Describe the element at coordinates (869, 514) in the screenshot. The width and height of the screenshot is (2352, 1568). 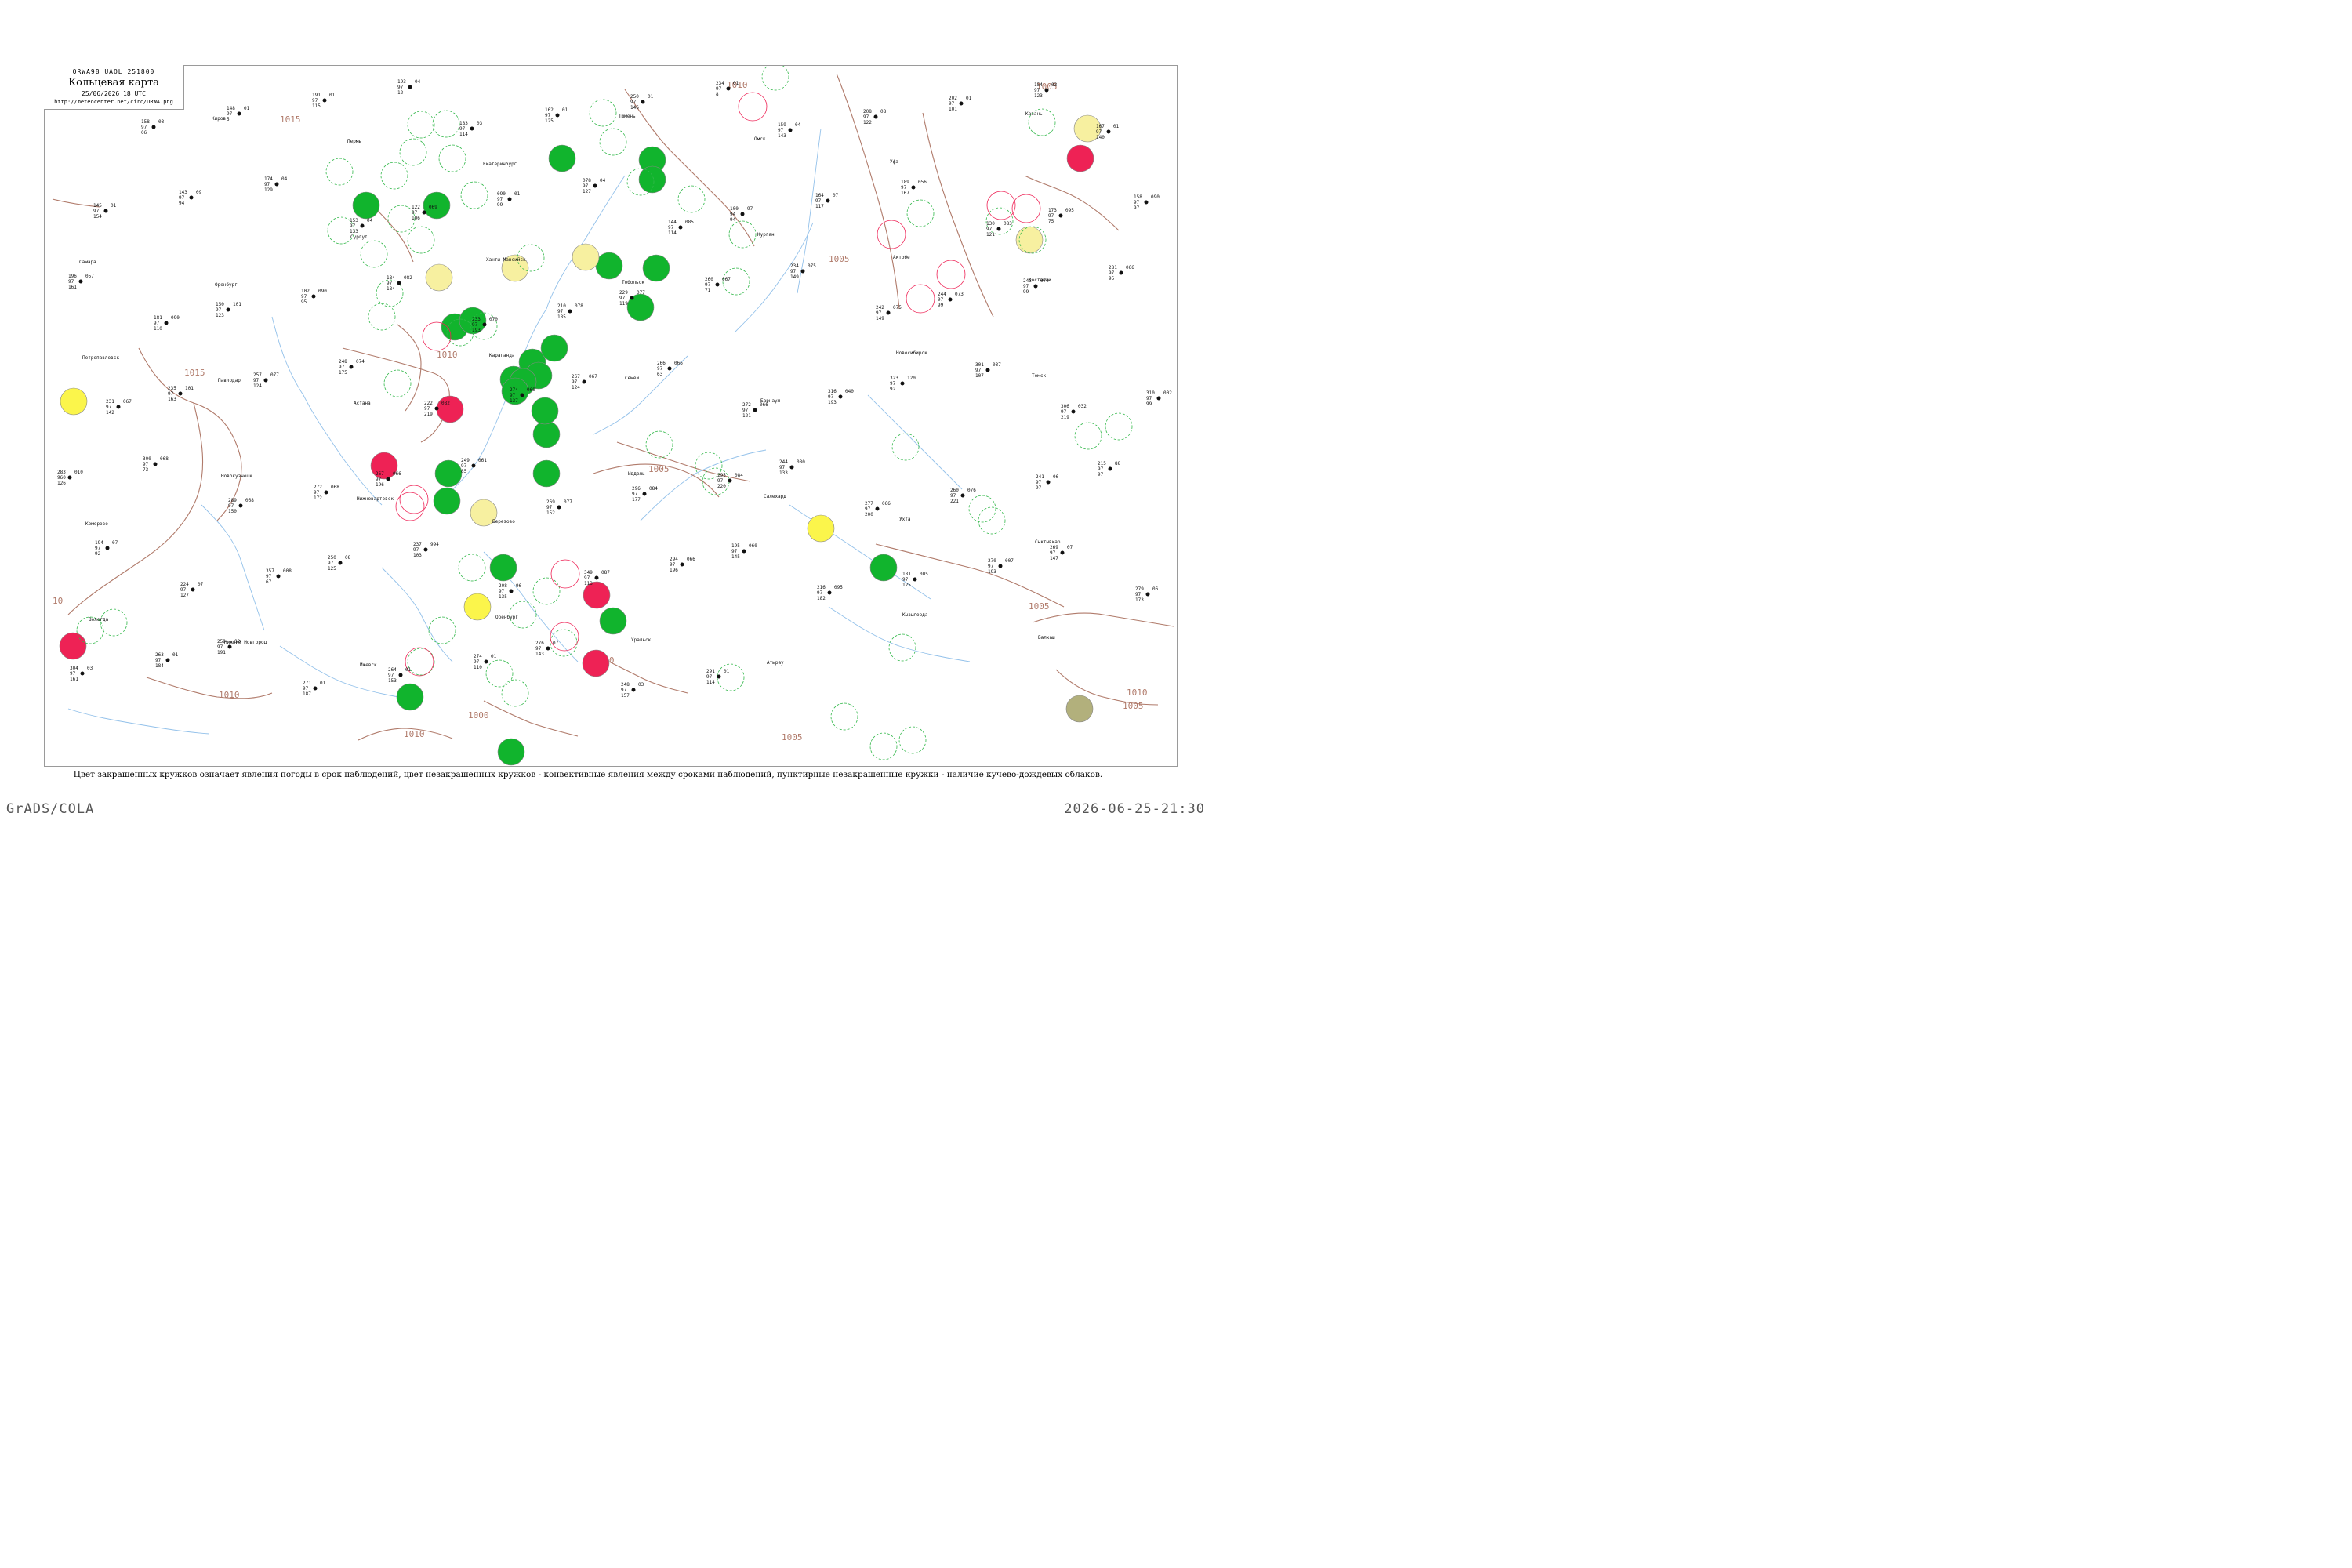
I see `station-value: 200` at that location.